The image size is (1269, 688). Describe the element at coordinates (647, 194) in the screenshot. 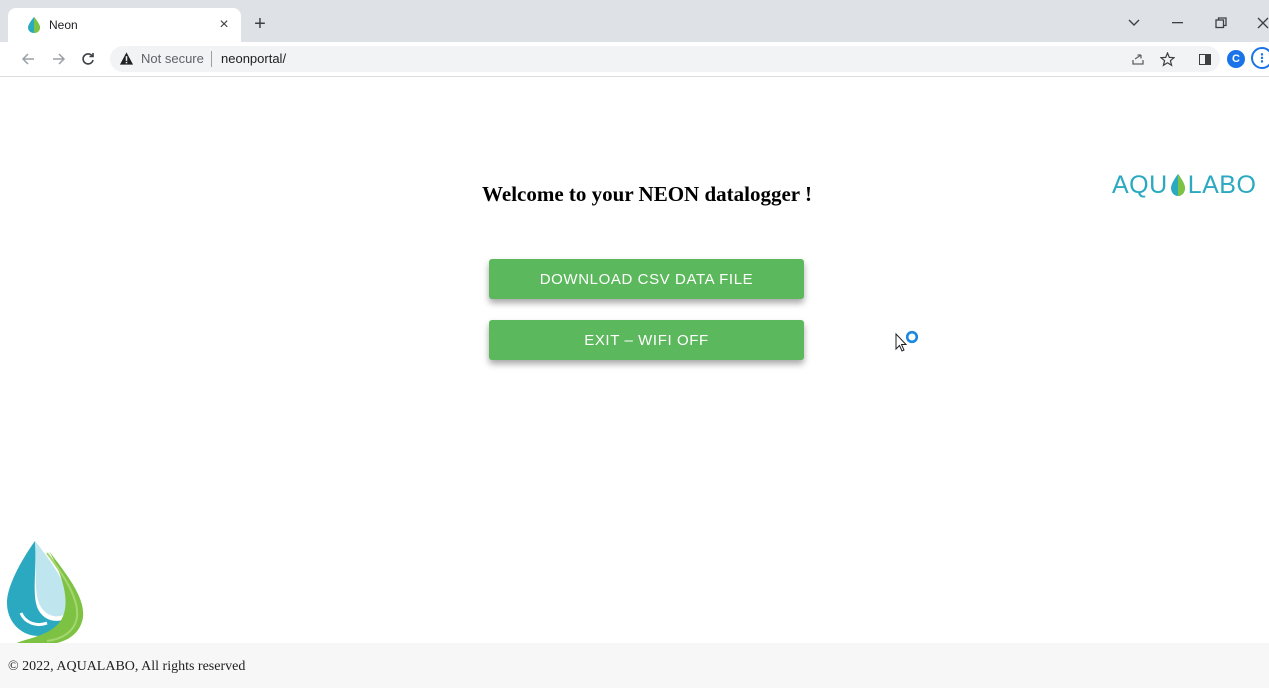

I see `welcome-heading: Welcome to your NEON datalogger !` at that location.